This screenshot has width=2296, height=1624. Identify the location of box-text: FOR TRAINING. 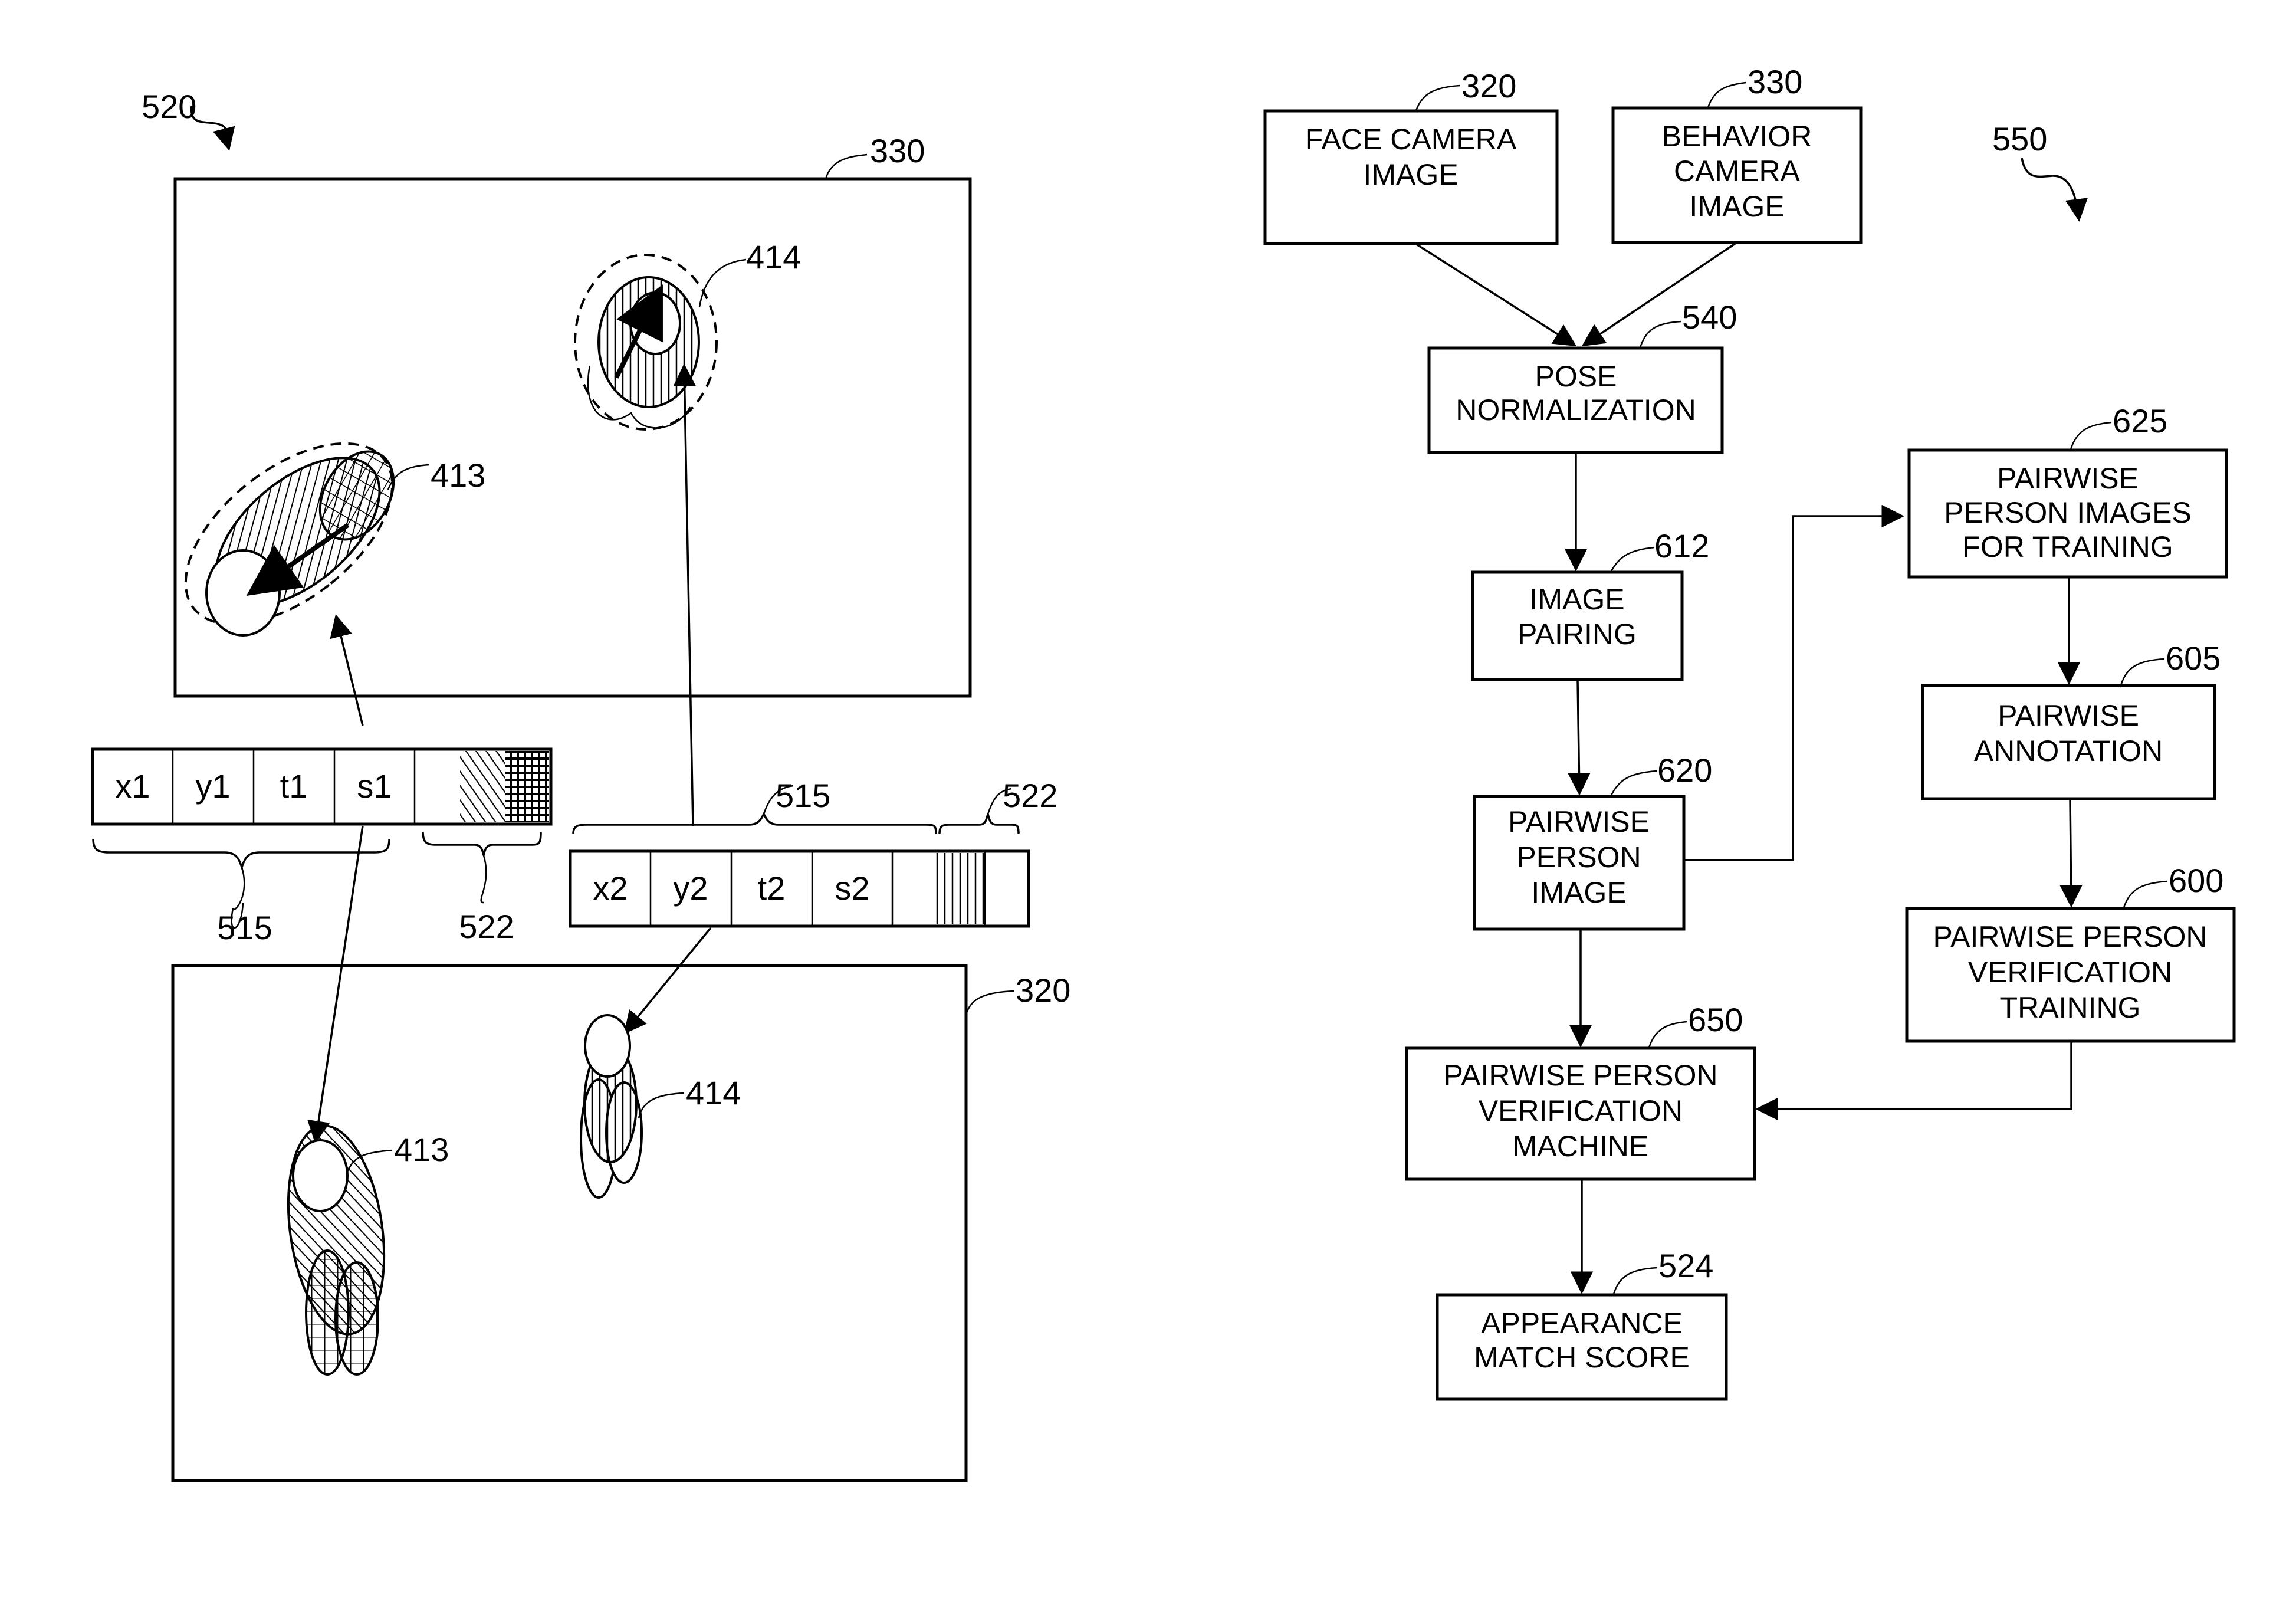
(2067, 546).